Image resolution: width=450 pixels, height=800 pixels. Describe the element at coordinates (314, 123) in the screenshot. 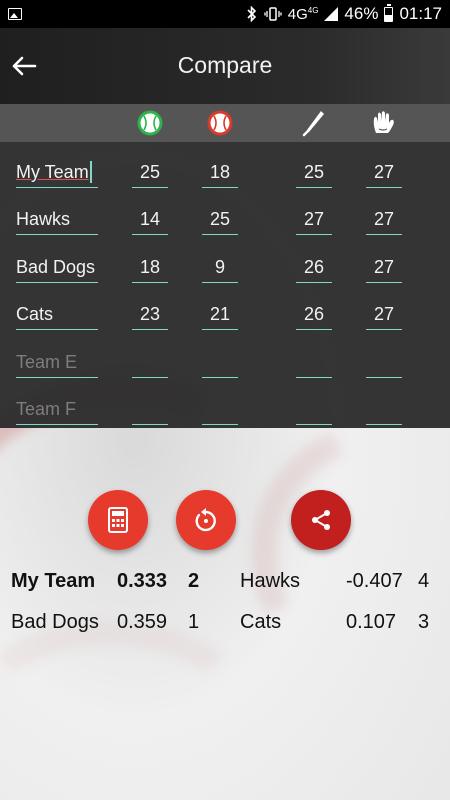

I see `bat-icon` at that location.